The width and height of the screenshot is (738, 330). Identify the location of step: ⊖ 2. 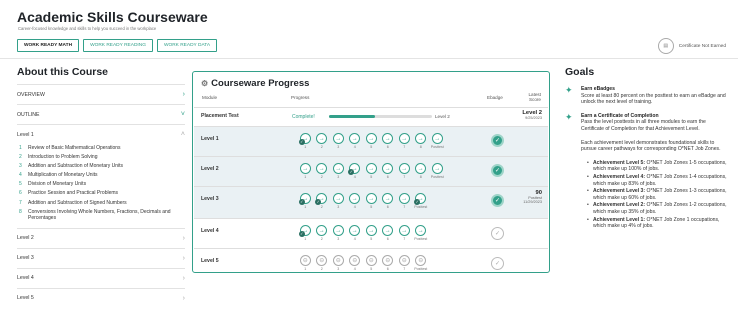
(322, 263).